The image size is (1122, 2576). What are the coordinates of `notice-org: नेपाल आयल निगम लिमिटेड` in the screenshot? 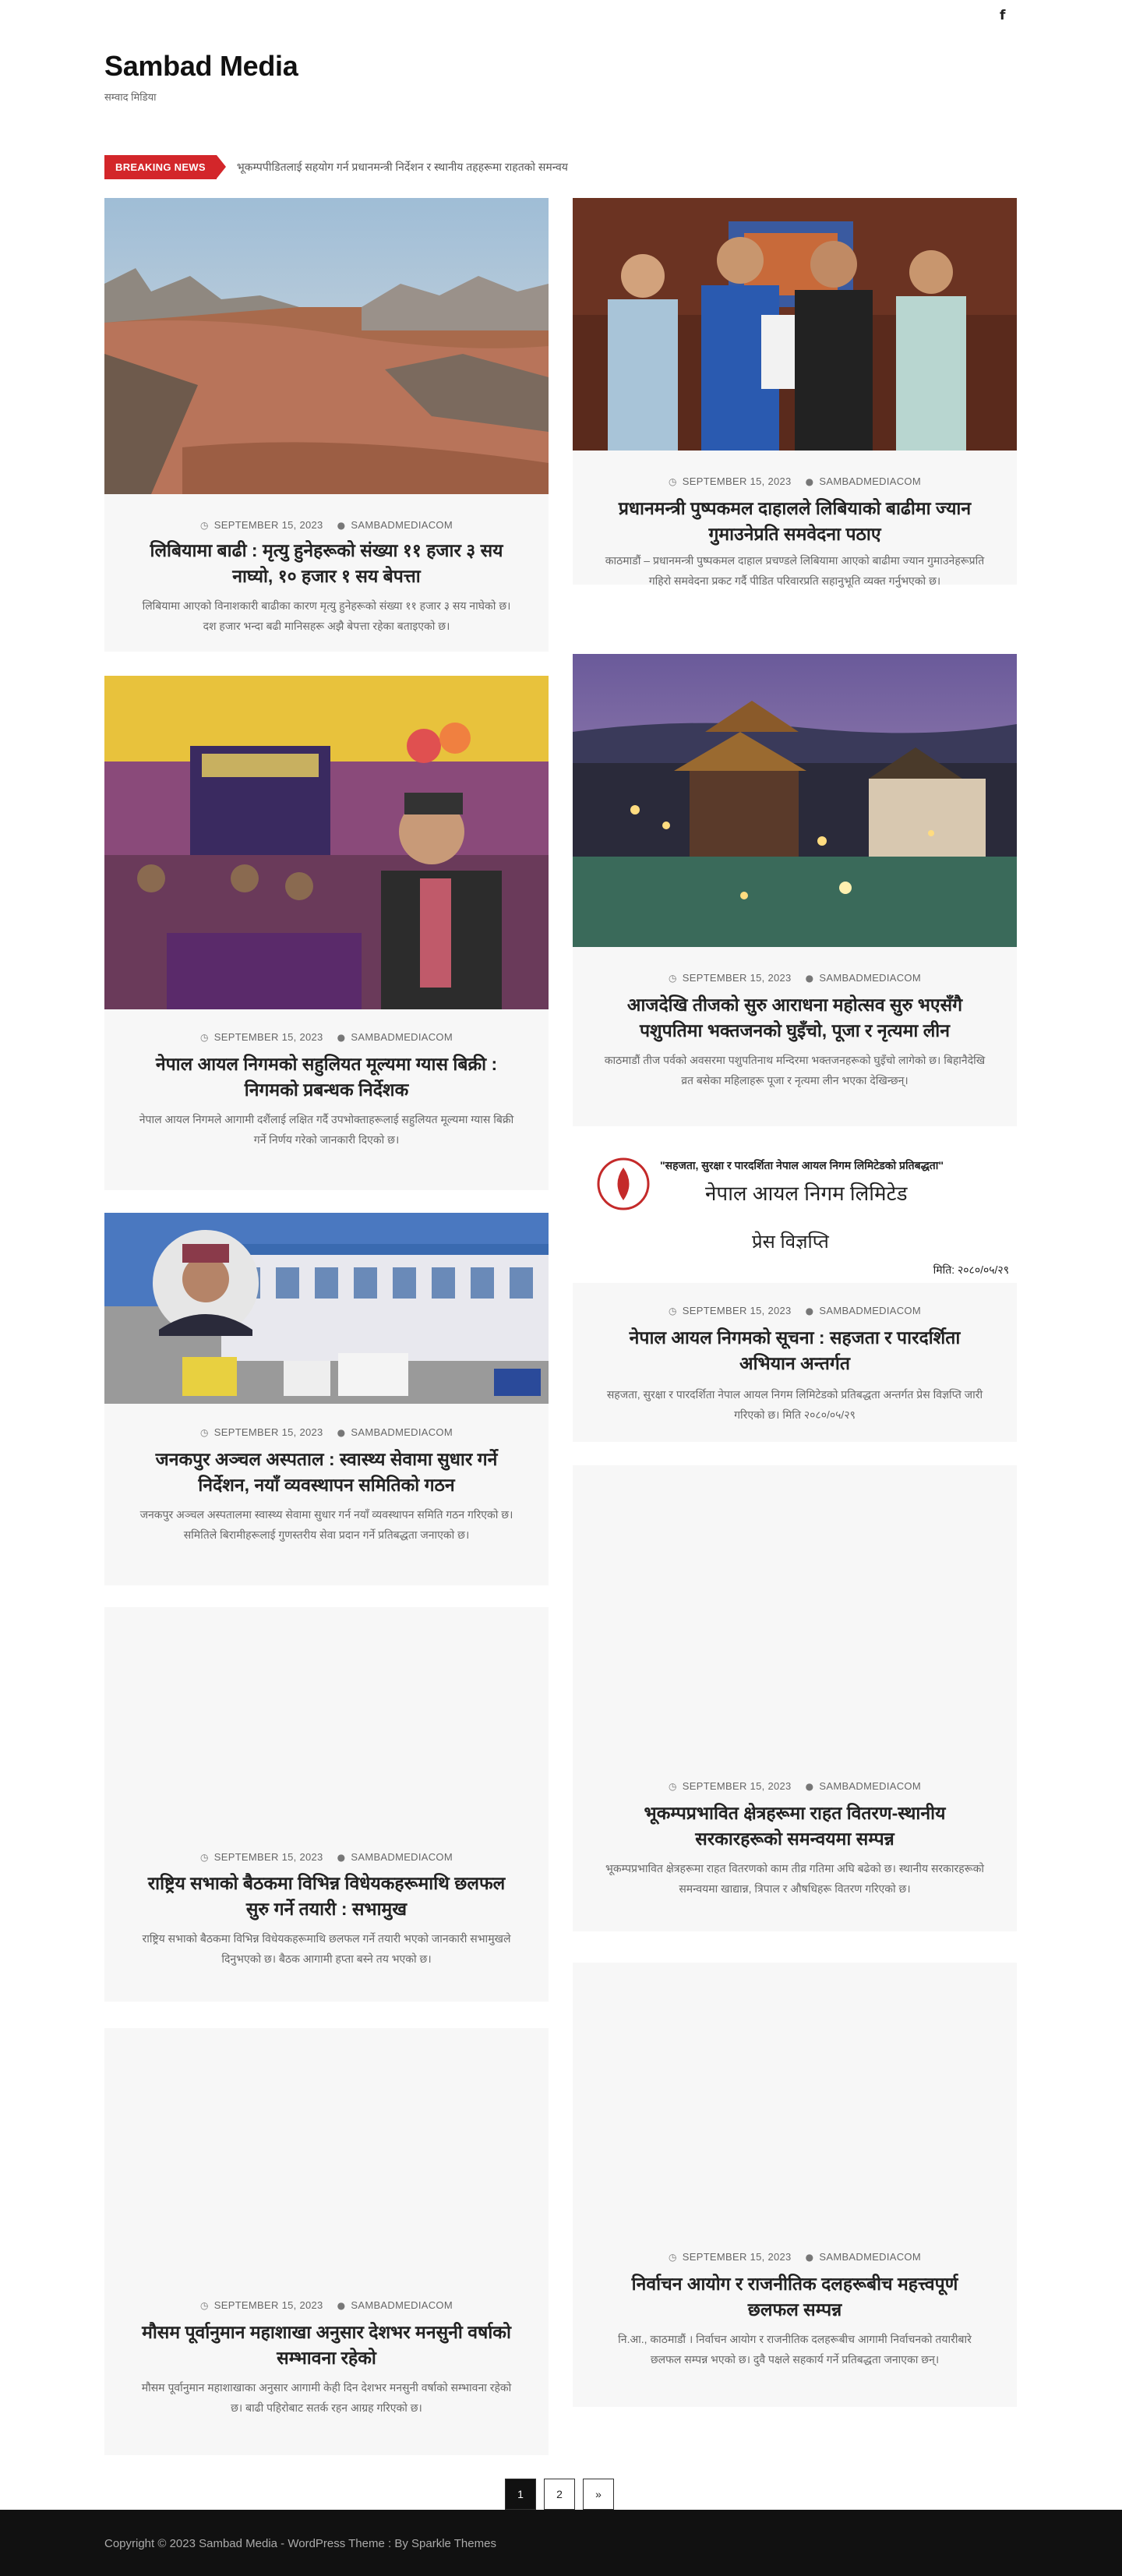 It's located at (806, 1193).